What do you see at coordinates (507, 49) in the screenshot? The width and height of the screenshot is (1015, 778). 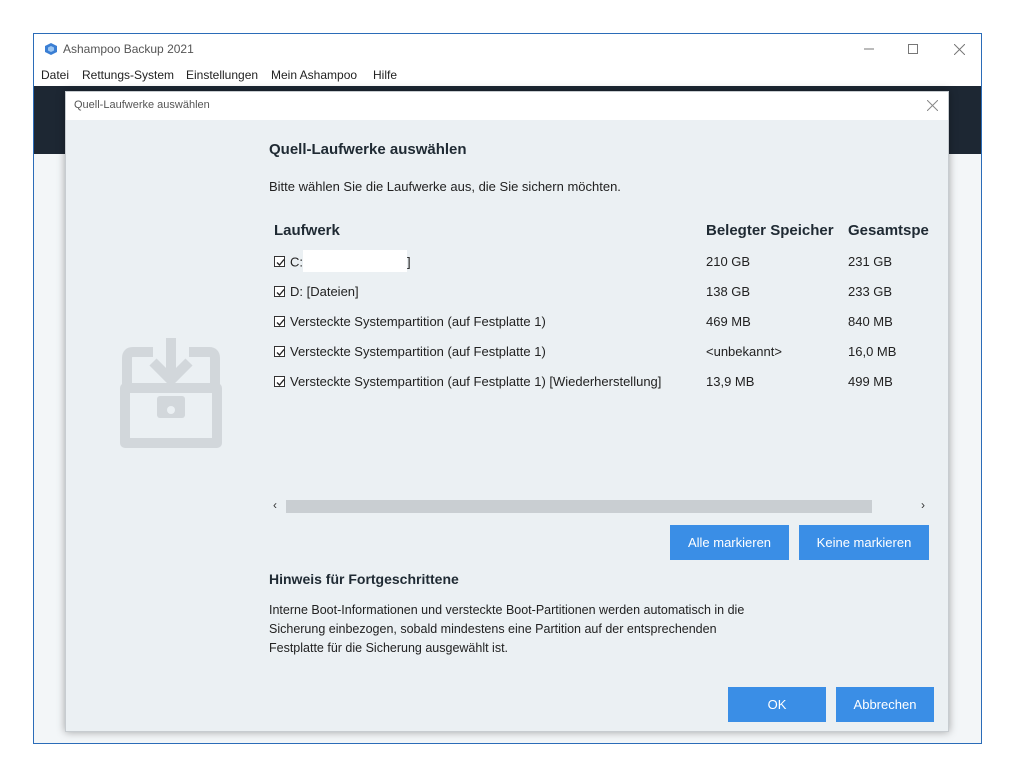 I see `title-bar: Ashampoo Backup 2021` at bounding box center [507, 49].